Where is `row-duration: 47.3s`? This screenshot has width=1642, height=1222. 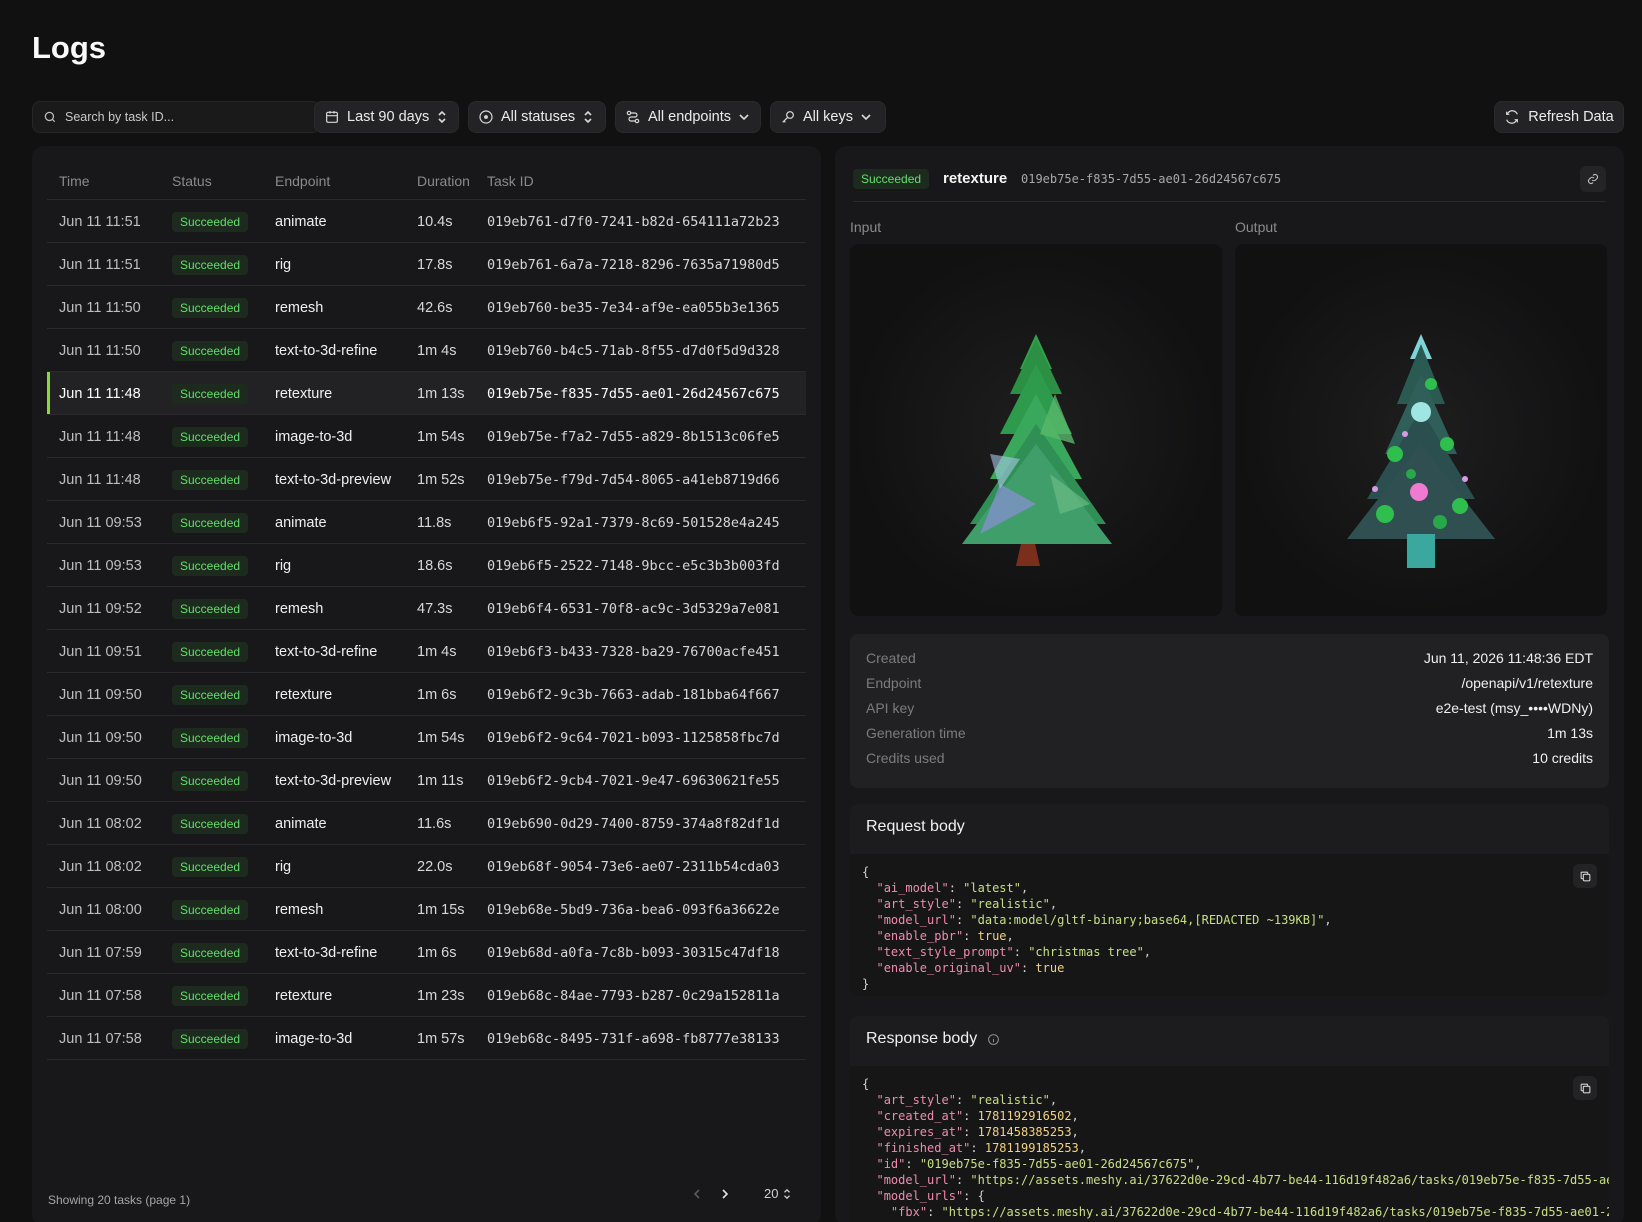
row-duration: 47.3s is located at coordinates (435, 609).